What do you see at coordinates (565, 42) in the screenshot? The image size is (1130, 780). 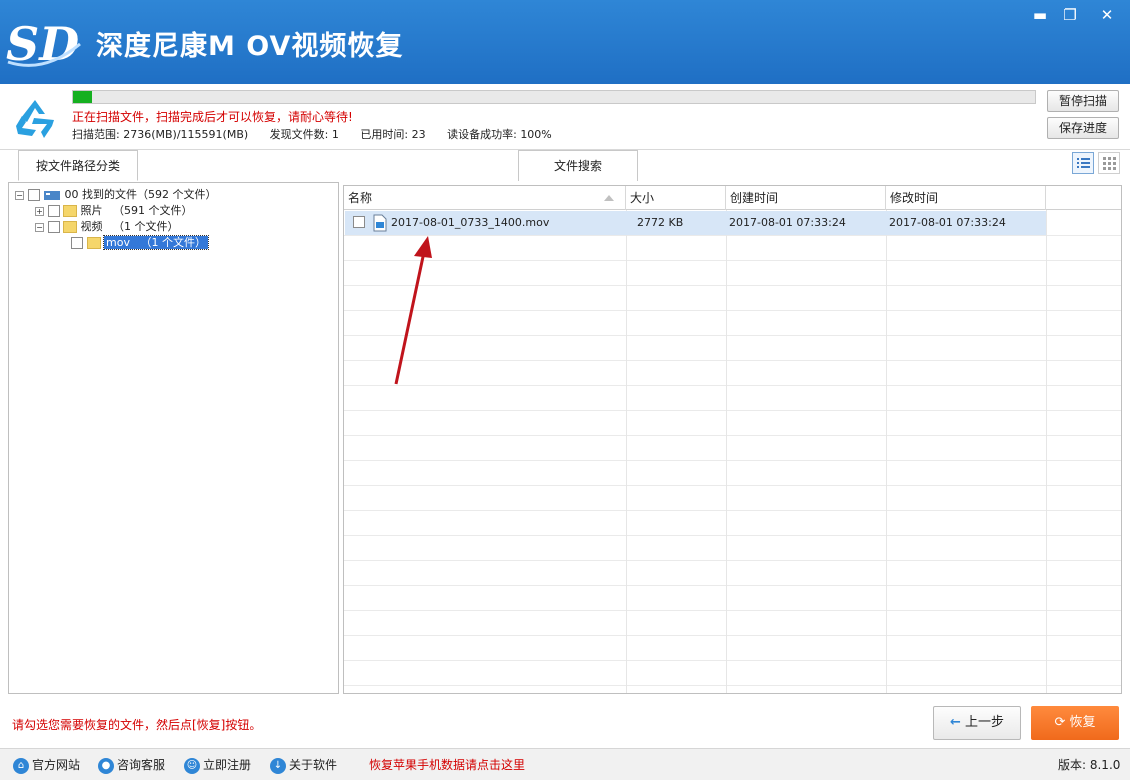 I see `title-bar: SD 深度尼康M OV视频恢复 ▬ ❐ ✕` at bounding box center [565, 42].